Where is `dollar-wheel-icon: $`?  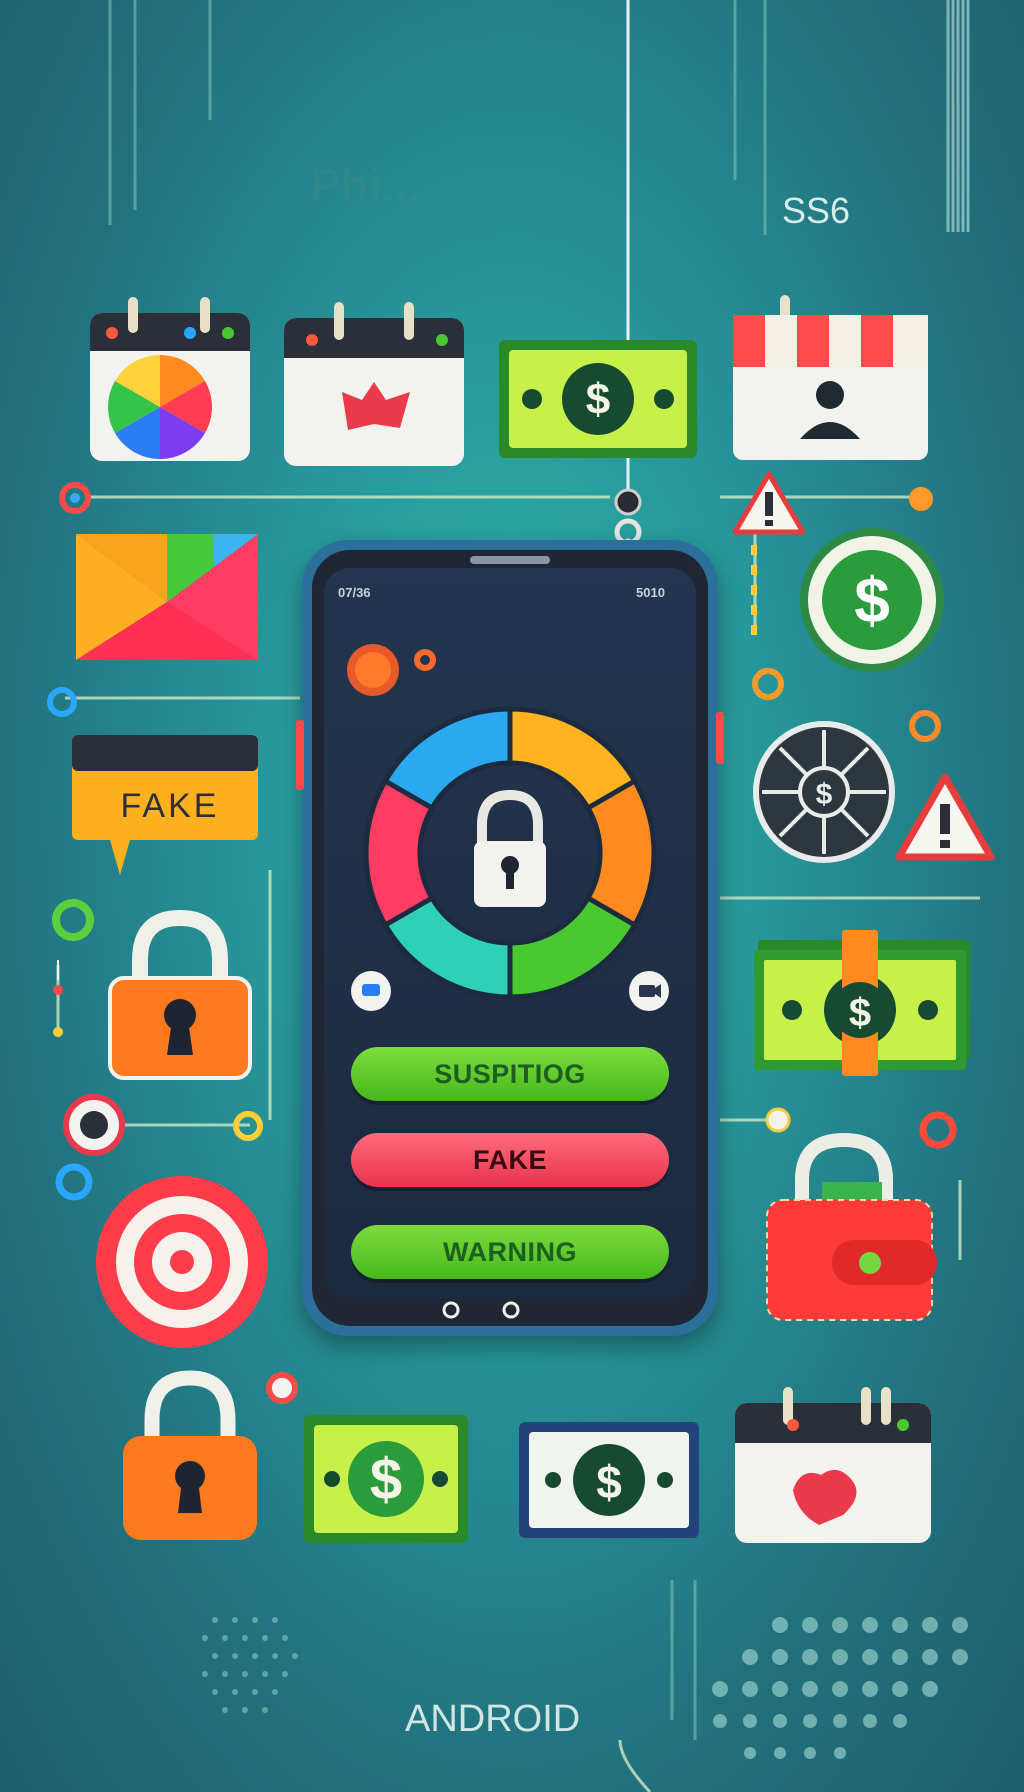
dollar-wheel-icon: $ is located at coordinates (824, 792).